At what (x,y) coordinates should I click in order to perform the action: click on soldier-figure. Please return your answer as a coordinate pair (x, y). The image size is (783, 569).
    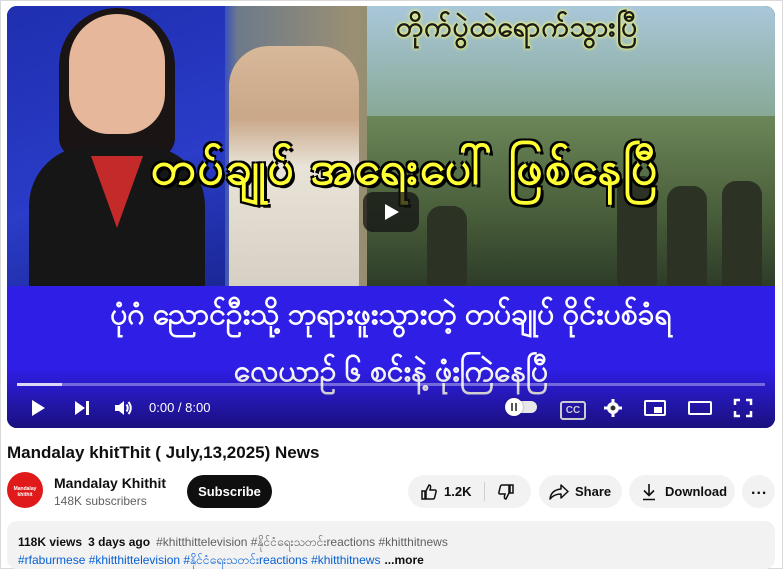
    Looking at the image, I should click on (447, 246).